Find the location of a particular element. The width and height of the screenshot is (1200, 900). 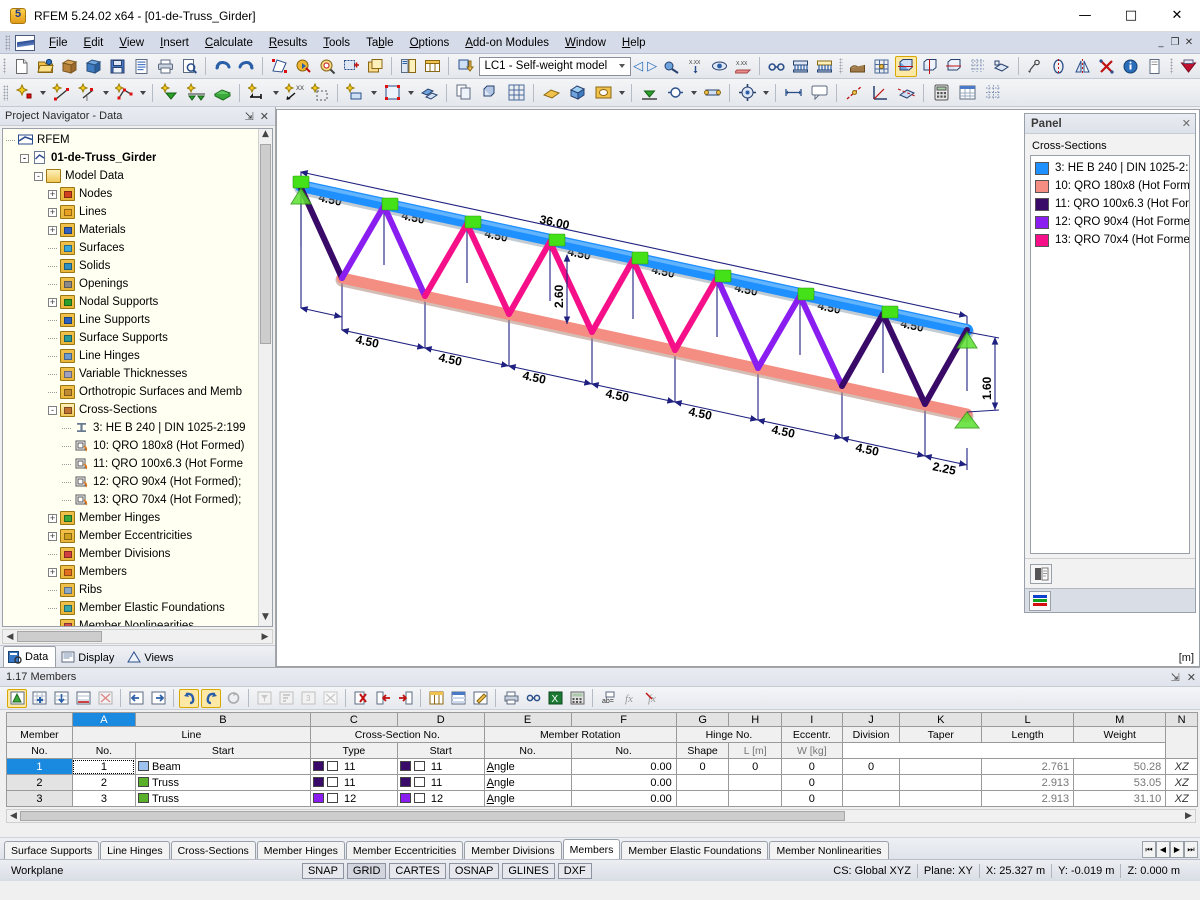

close-button: ✕ is located at coordinates (1177, 16).